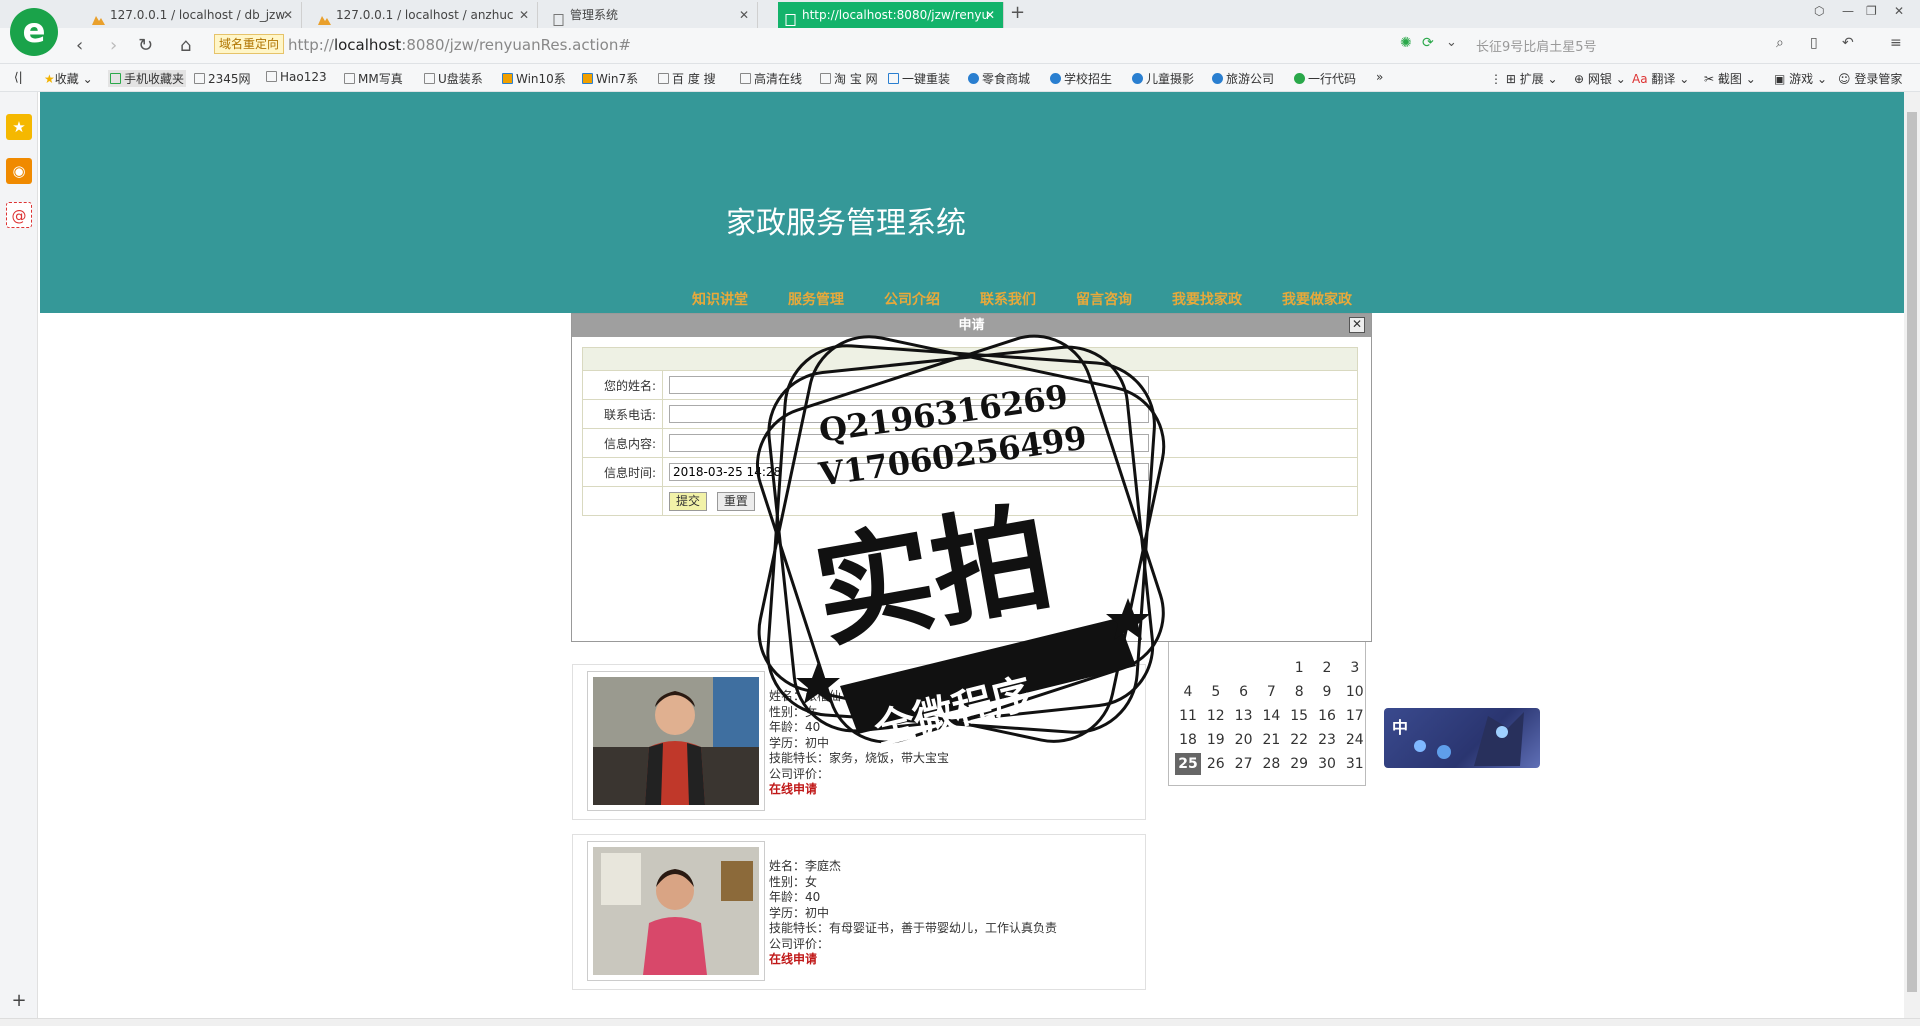 The height and width of the screenshot is (1026, 1920). I want to click on bookmark-item: 一行代码, so click(1325, 78).